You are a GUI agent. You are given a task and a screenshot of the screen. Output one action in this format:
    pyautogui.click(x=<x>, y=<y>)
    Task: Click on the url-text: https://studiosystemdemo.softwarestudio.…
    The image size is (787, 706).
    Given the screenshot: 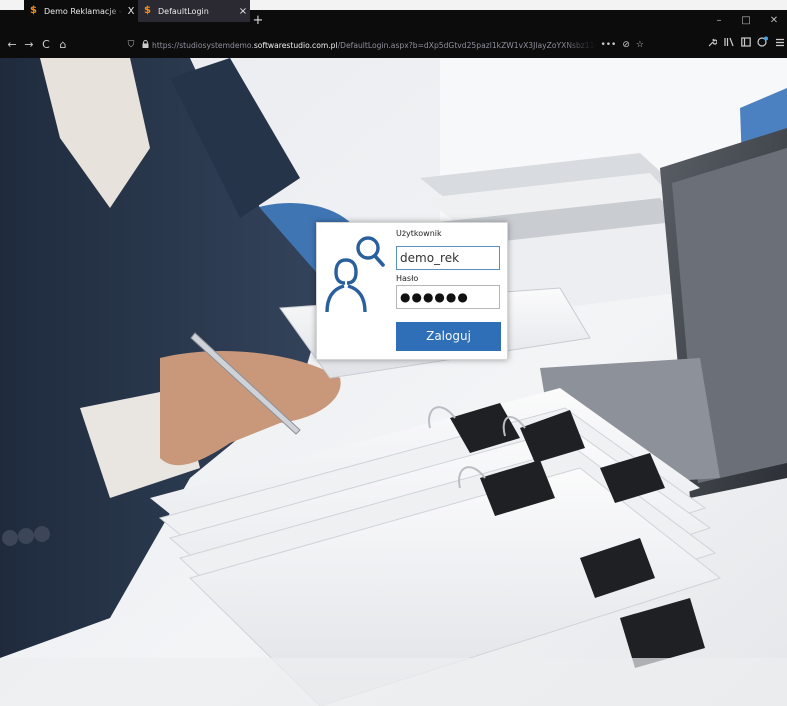 What is the action you would take?
    pyautogui.click(x=374, y=45)
    